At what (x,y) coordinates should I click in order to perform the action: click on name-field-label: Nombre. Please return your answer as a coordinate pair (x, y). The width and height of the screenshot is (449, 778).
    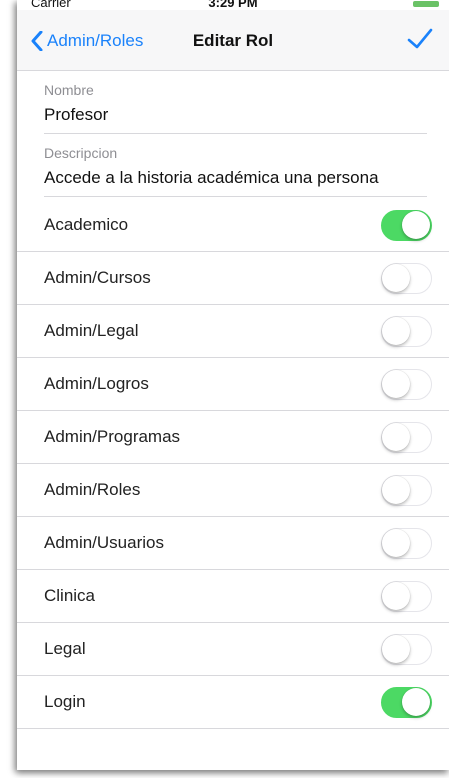
    Looking at the image, I should click on (69, 90).